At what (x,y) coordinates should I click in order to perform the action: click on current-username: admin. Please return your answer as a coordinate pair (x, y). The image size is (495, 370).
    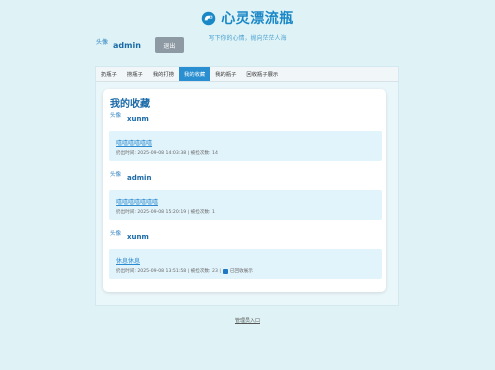
    Looking at the image, I should click on (127, 45).